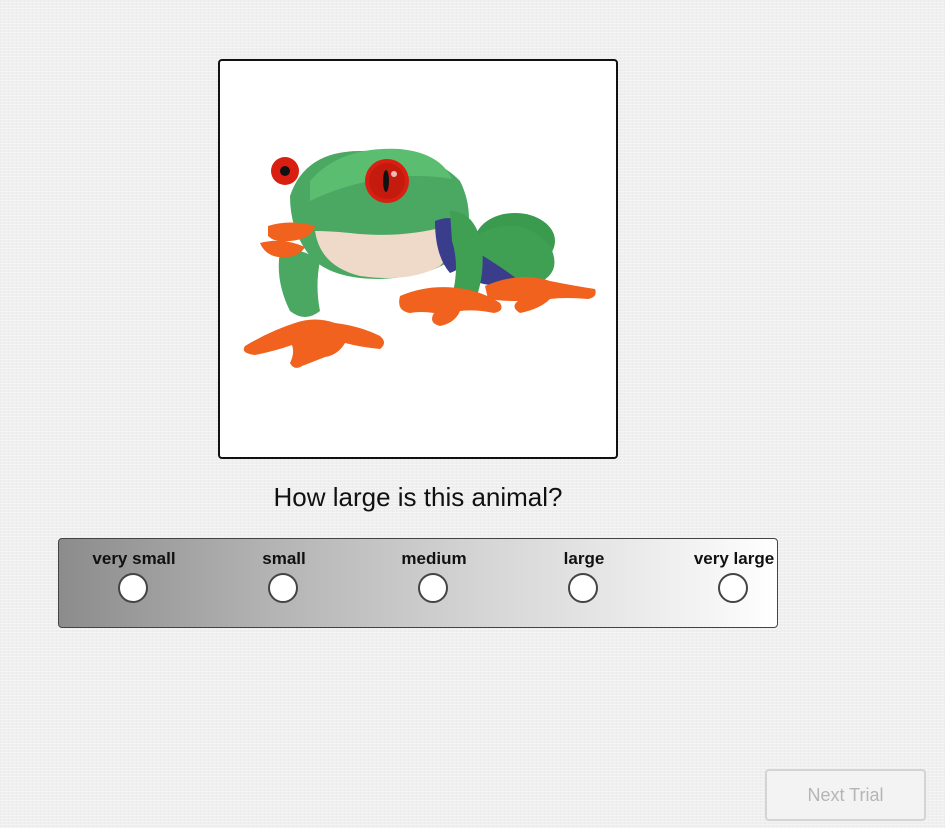  Describe the element at coordinates (284, 558) in the screenshot. I see `scale-option-label: small` at that location.